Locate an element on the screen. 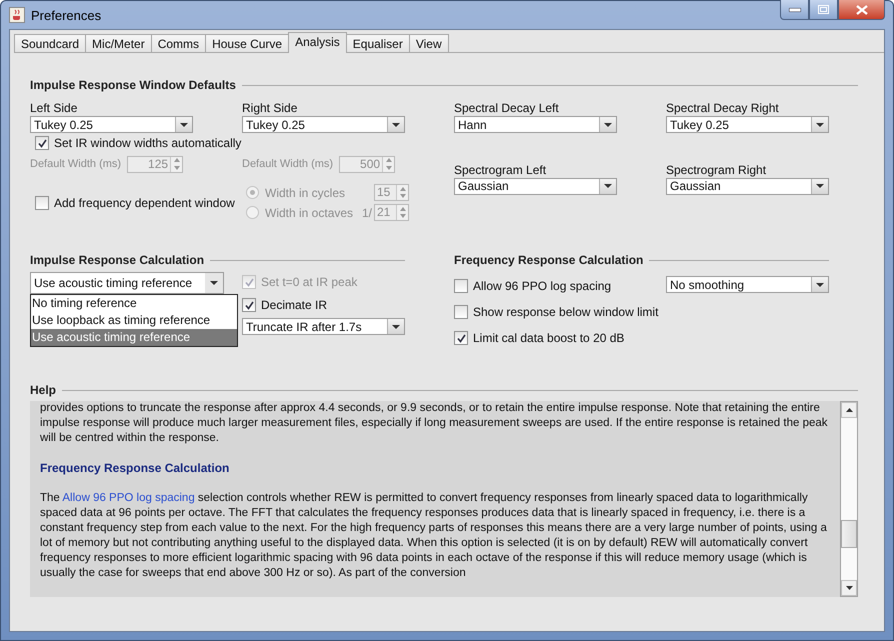 Image resolution: width=894 pixels, height=641 pixels. scroll-up-button is located at coordinates (849, 410).